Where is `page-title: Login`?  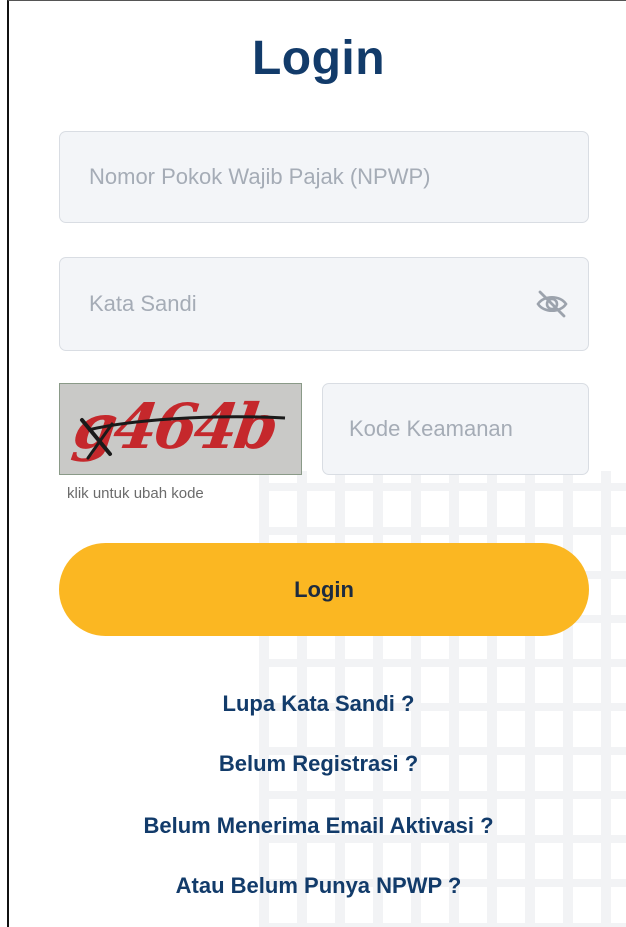 page-title: Login is located at coordinates (318, 58).